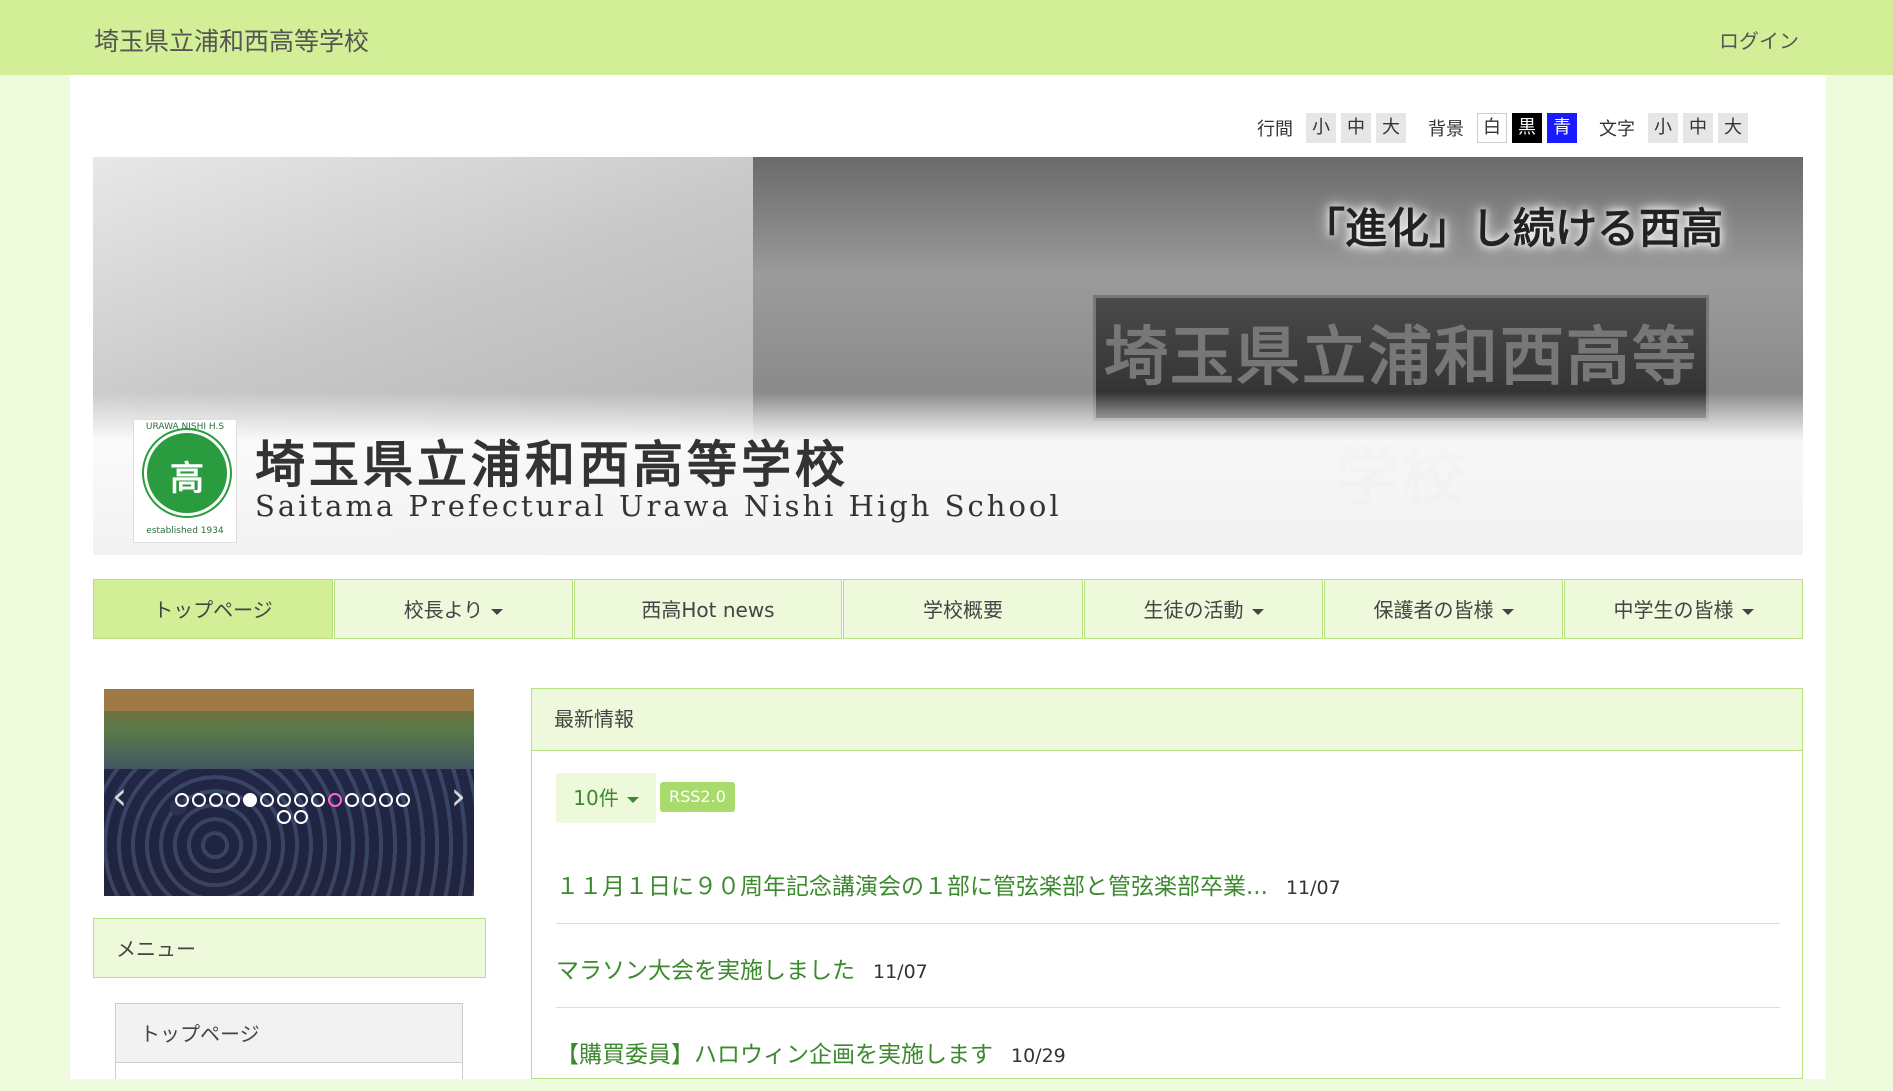 This screenshot has width=1893, height=1091. What do you see at coordinates (596, 798) in the screenshot?
I see `news-count-label: 10件` at bounding box center [596, 798].